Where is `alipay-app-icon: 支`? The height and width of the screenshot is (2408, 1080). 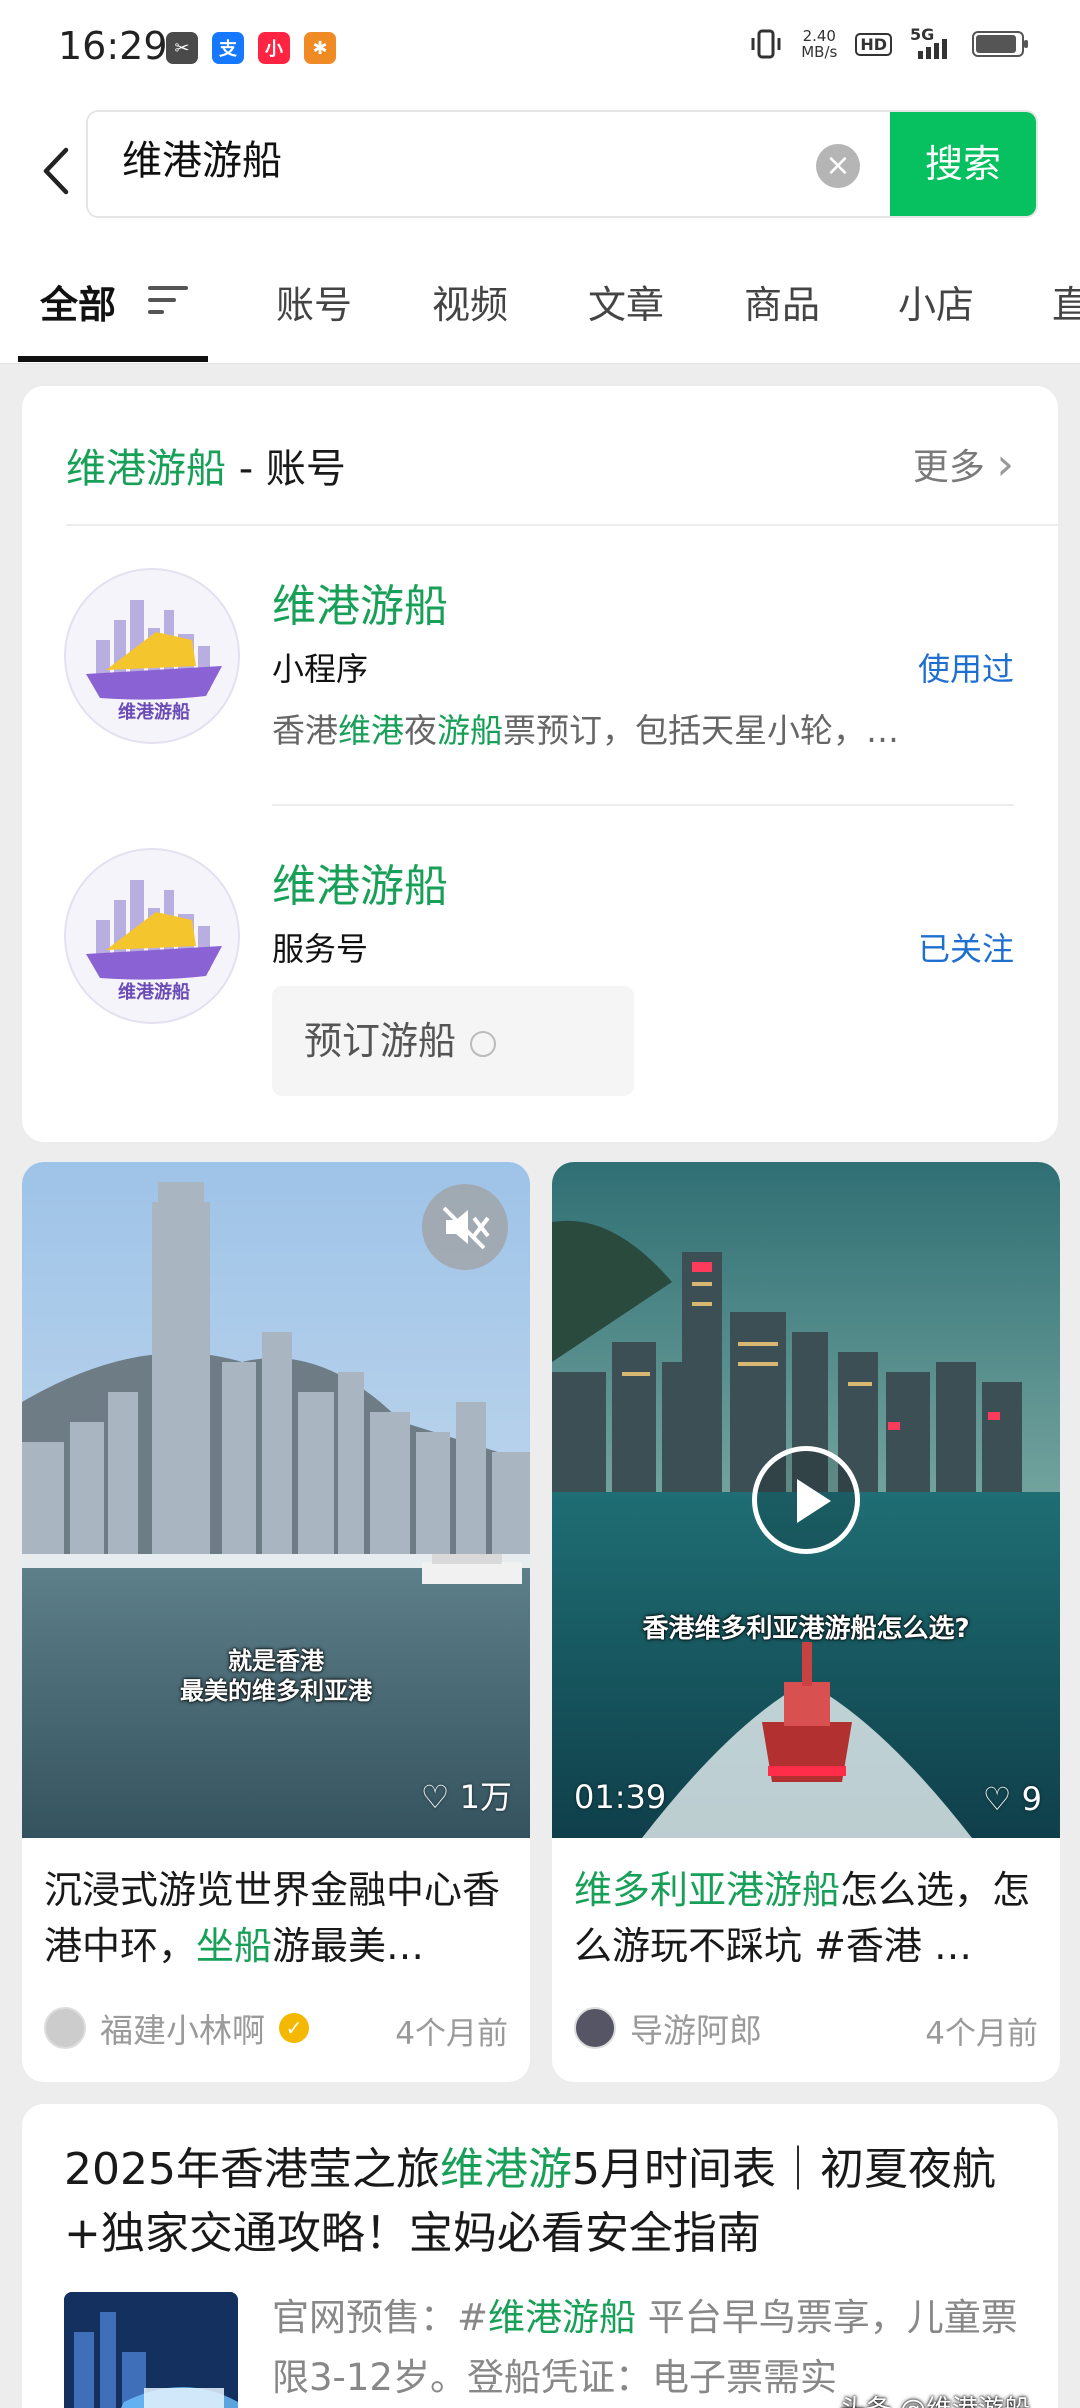
alipay-app-icon: 支 is located at coordinates (228, 48).